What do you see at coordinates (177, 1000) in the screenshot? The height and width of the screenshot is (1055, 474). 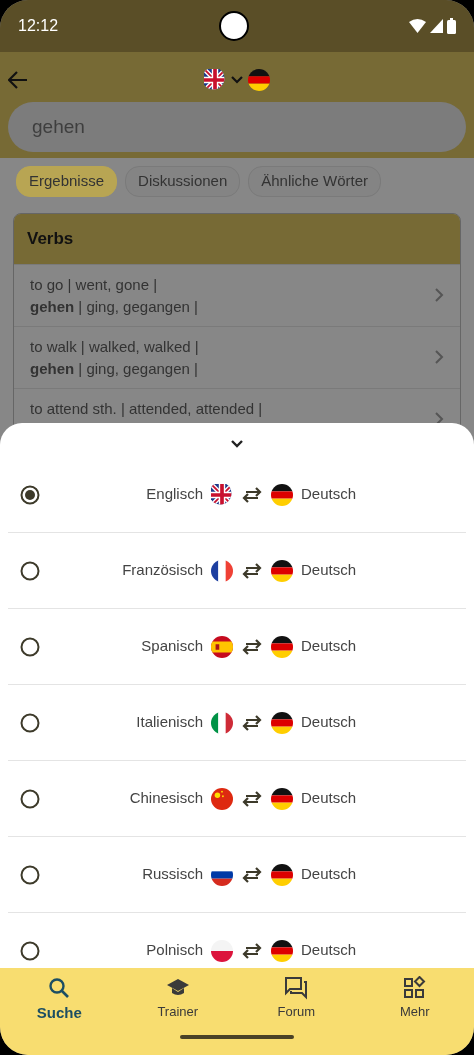 I see `nav-tab: Trainer` at bounding box center [177, 1000].